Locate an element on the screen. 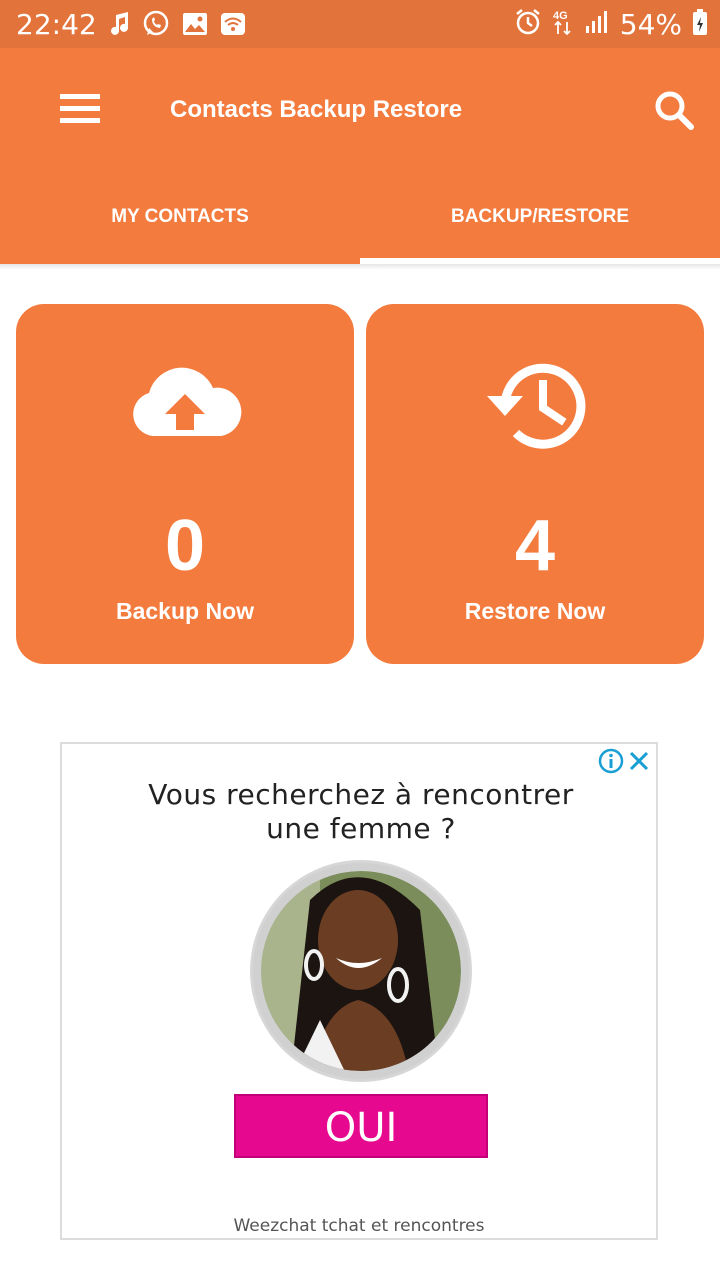 The height and width of the screenshot is (1280, 720). menu-button is located at coordinates (80, 110).